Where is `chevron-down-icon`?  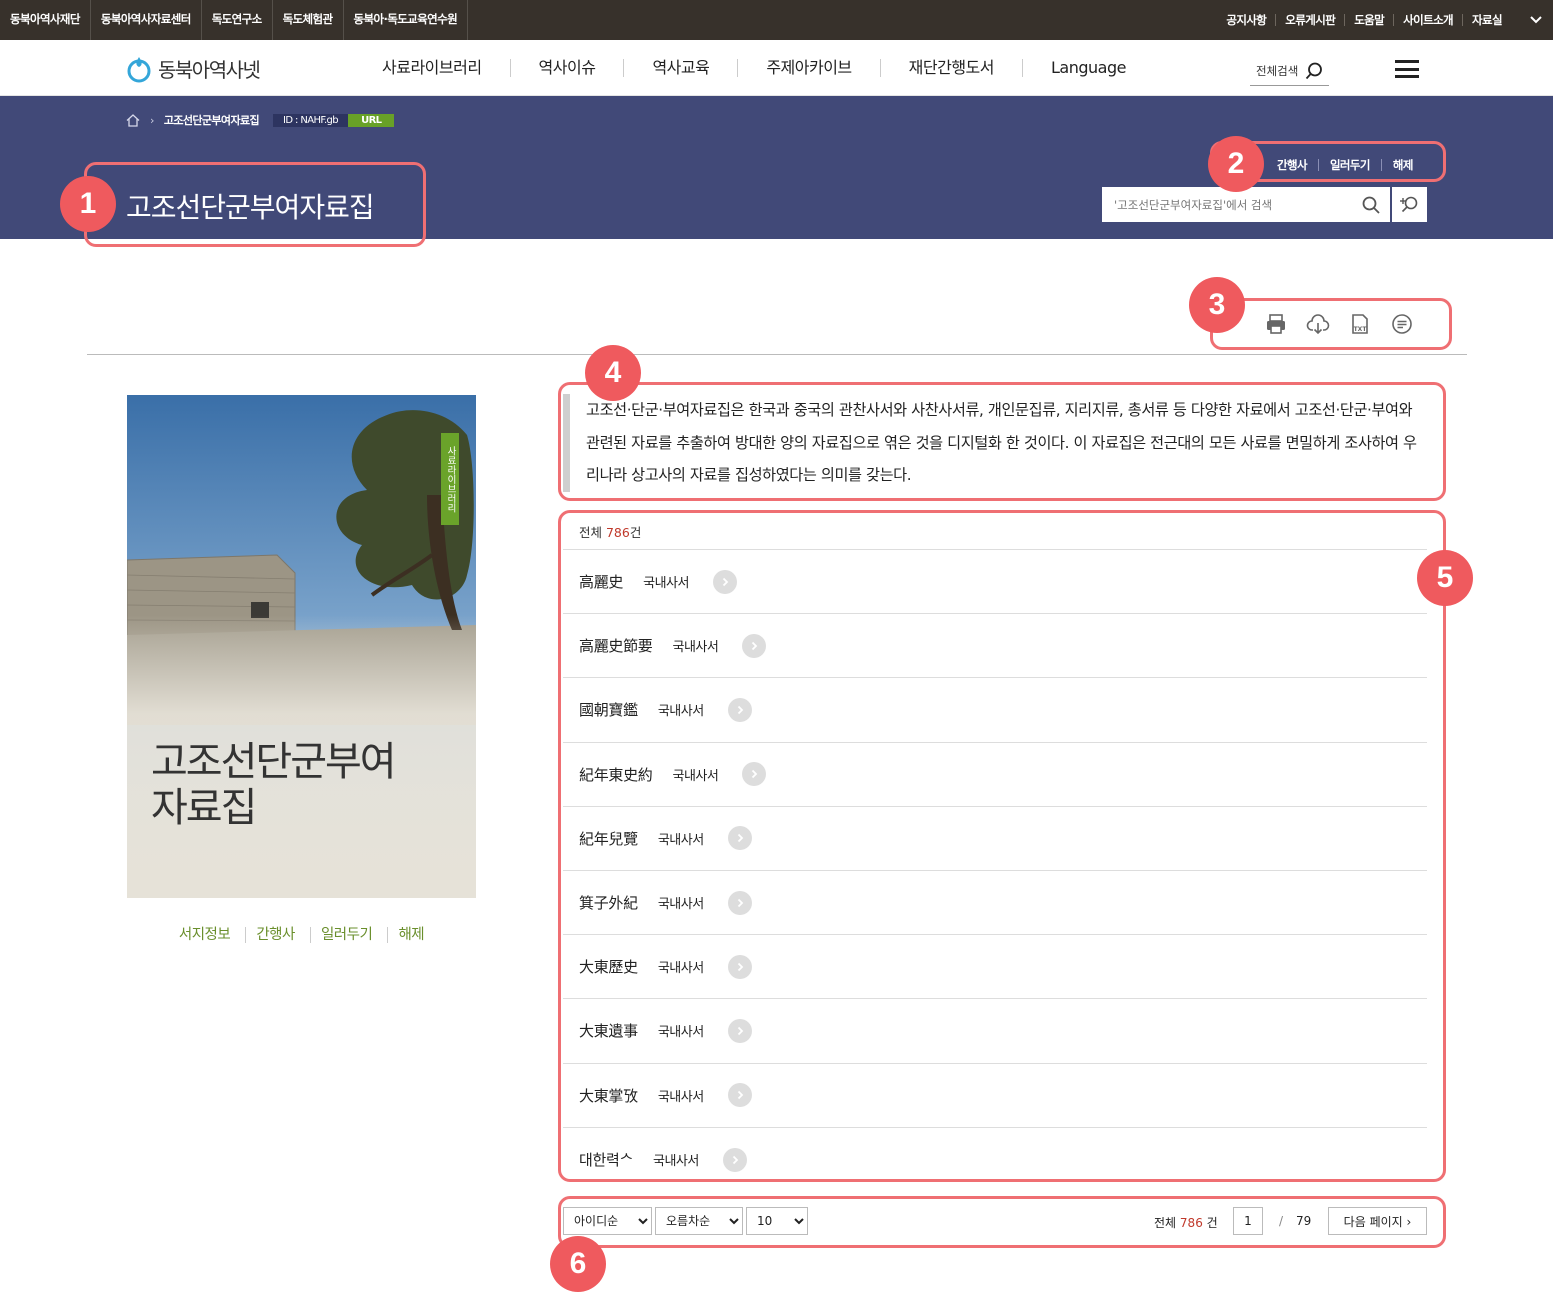 chevron-down-icon is located at coordinates (1536, 20).